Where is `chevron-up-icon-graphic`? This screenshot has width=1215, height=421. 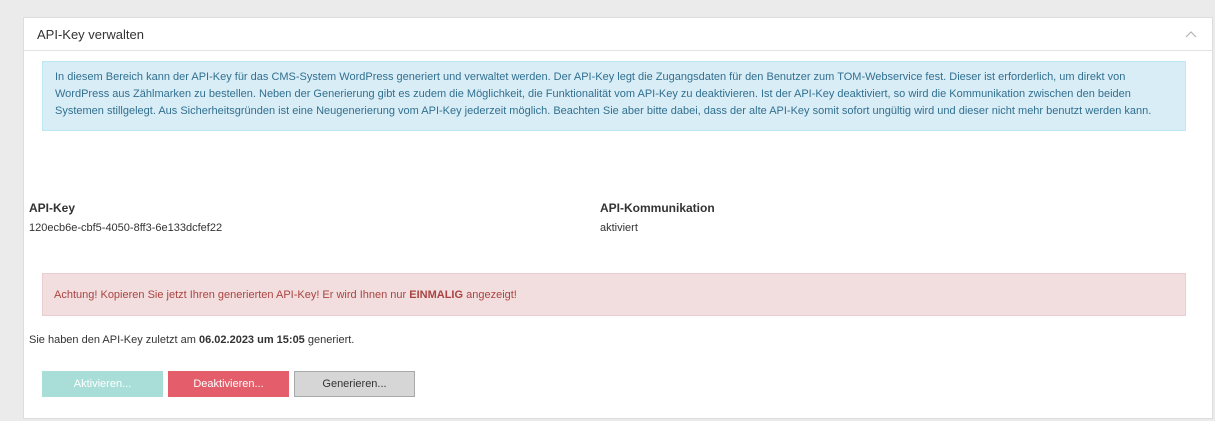
chevron-up-icon-graphic is located at coordinates (1191, 34).